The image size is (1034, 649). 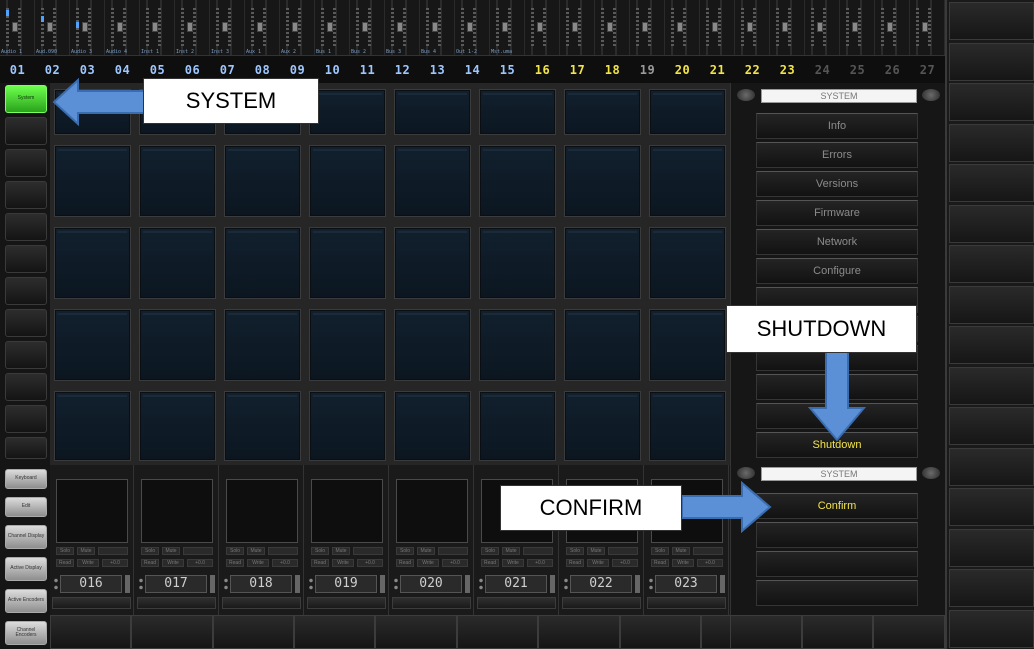 What do you see at coordinates (542, 70) in the screenshot?
I see `channel-number: 16` at bounding box center [542, 70].